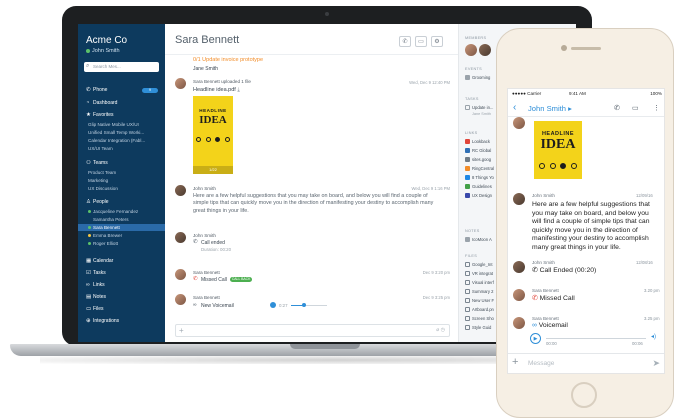 The image size is (674, 418). What do you see at coordinates (98, 180) in the screenshot?
I see `team-item: Marketing` at bounding box center [98, 180].